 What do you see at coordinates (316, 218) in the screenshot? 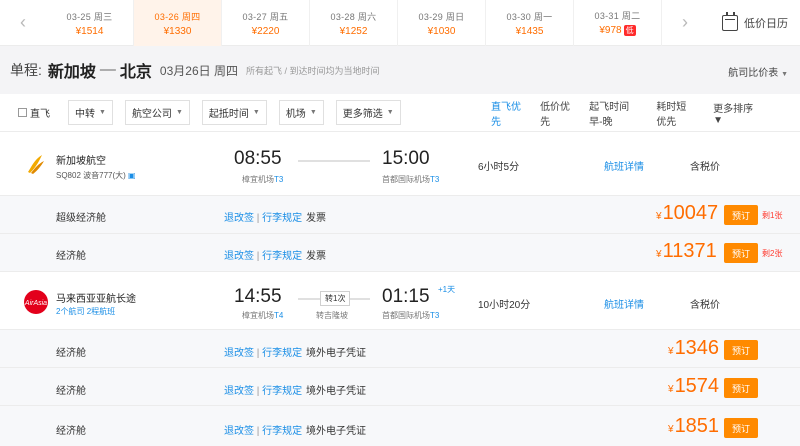
I see `ticket-type: 发票` at bounding box center [316, 218].